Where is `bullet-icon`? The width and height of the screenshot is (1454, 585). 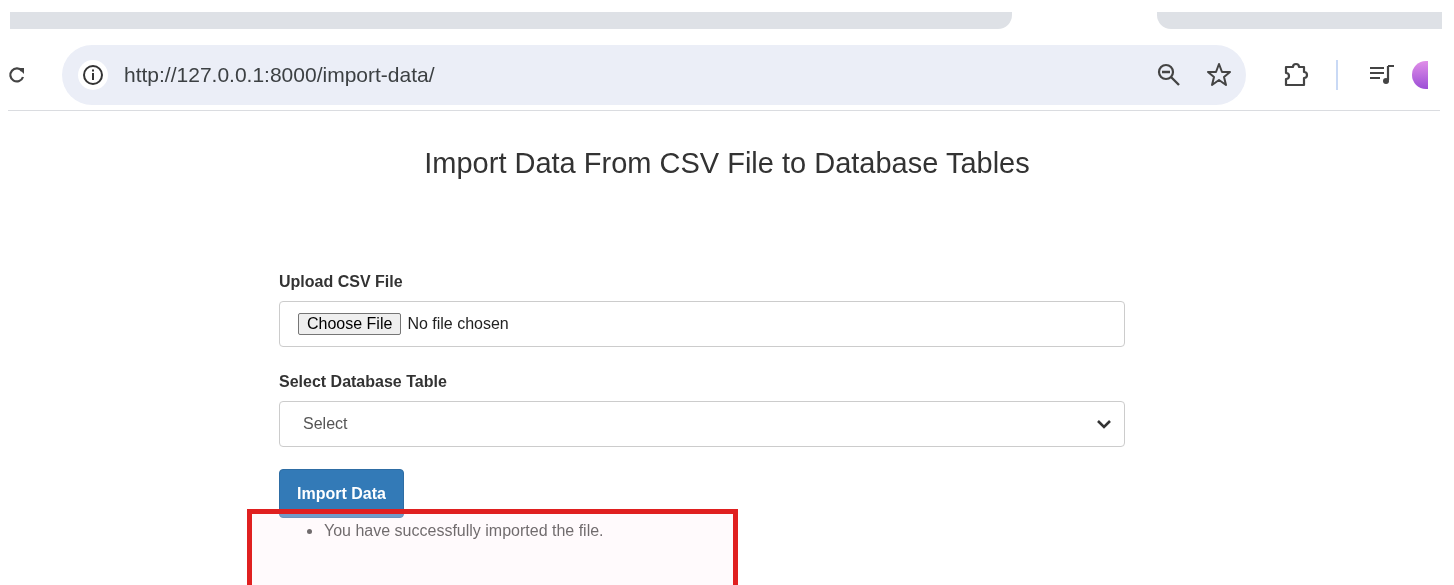 bullet-icon is located at coordinates (309, 531).